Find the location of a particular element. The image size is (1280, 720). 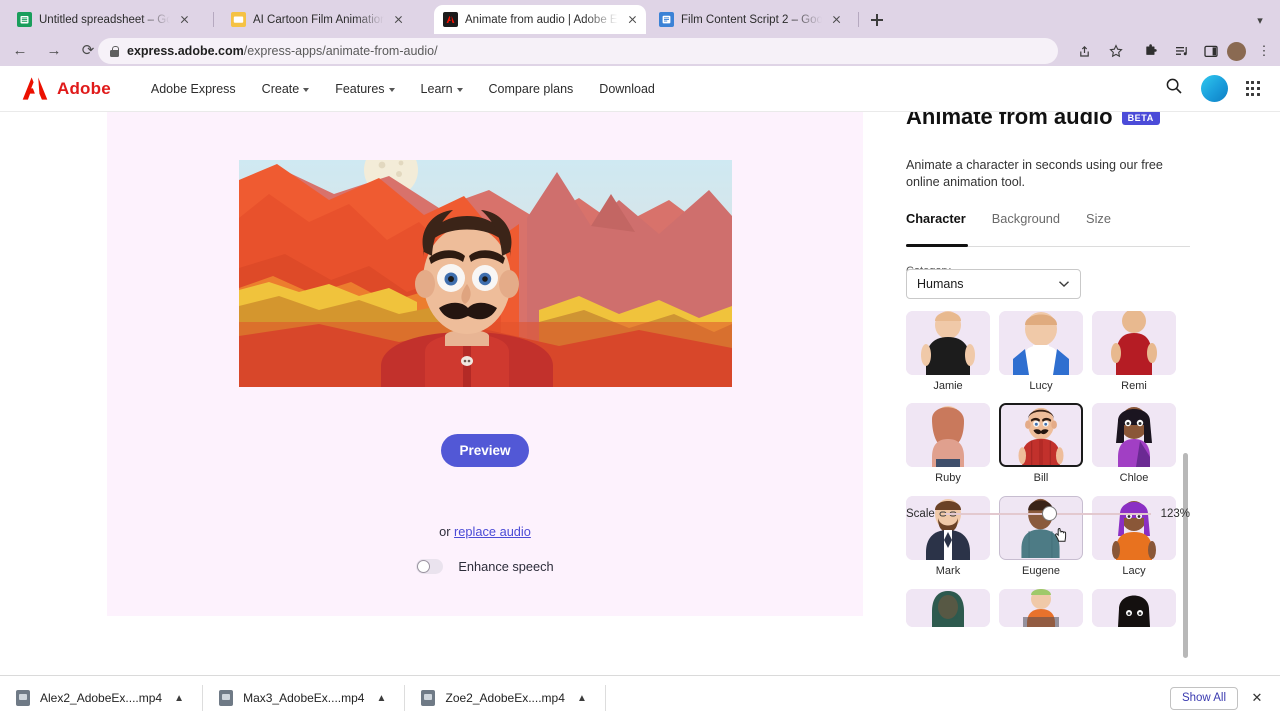

tab-title: Film Content Script 2 – Google is located at coordinates (751, 19).